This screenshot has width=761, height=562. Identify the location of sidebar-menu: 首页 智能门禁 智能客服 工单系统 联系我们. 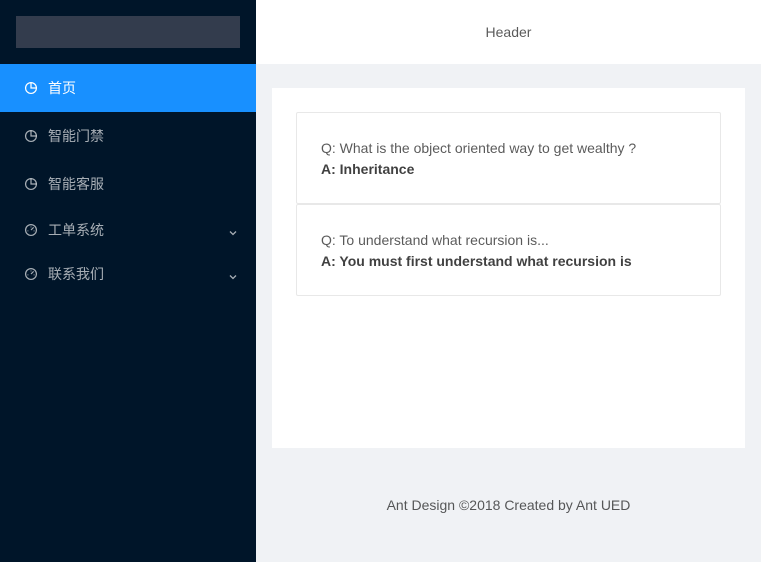
(128, 180).